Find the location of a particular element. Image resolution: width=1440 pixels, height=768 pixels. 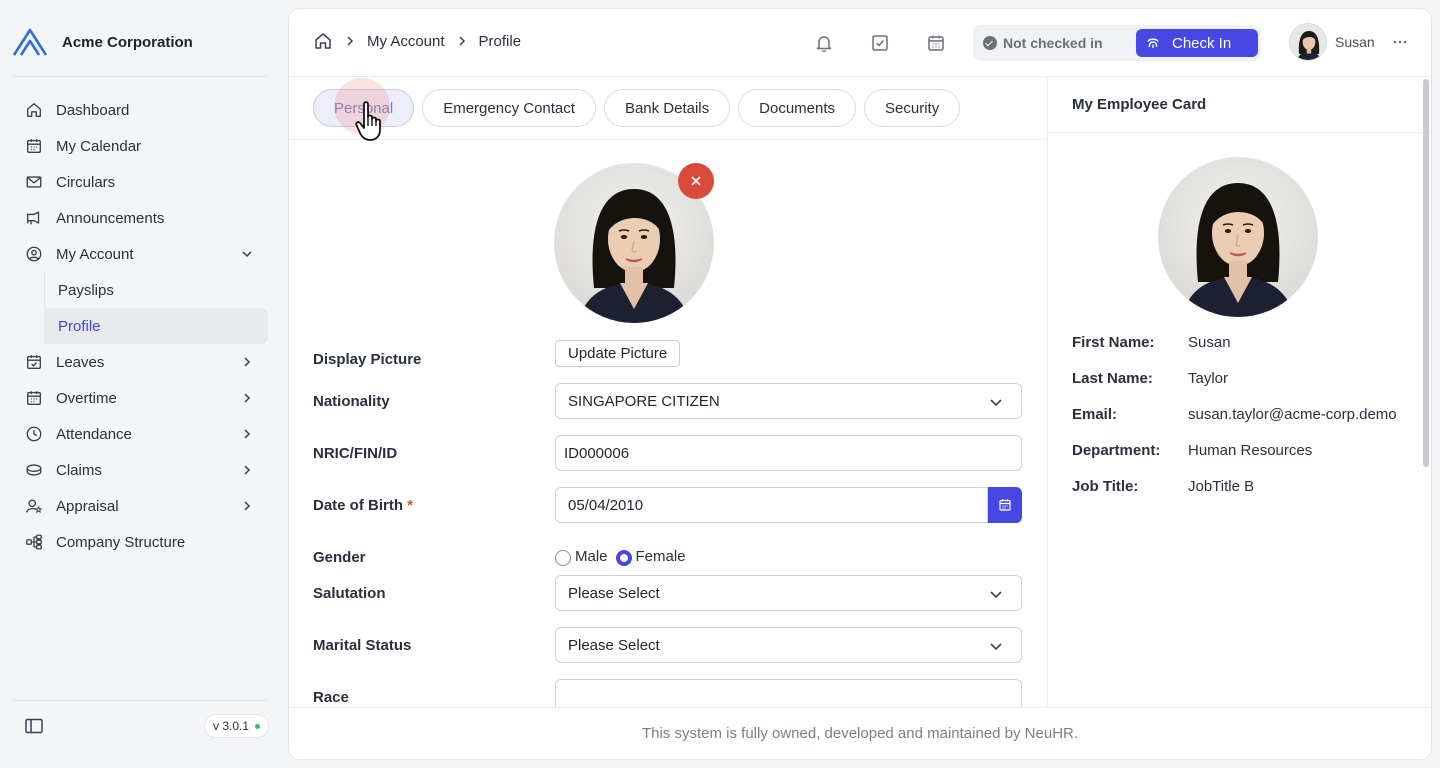

online-status-dot is located at coordinates (258, 726).